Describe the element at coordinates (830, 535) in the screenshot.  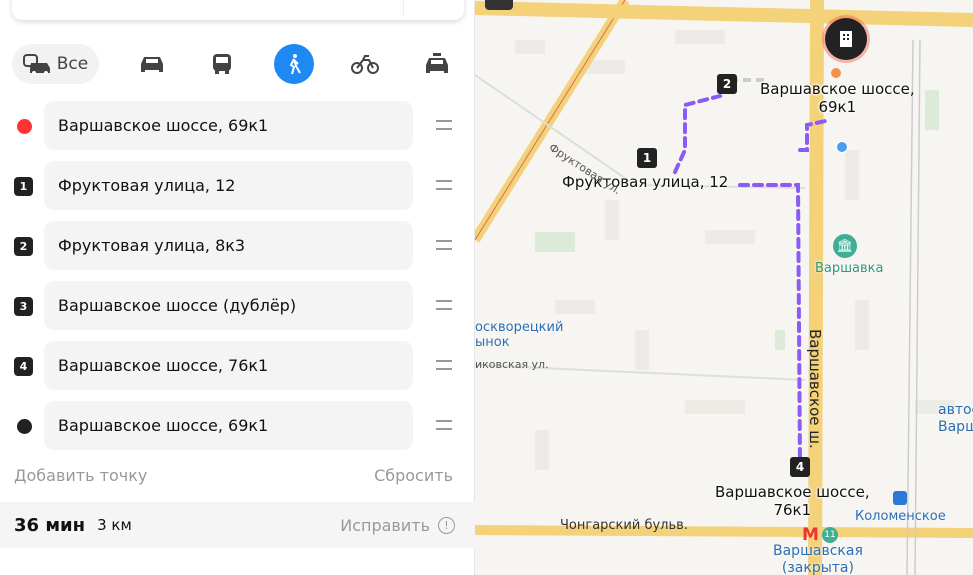
I see `metro-line-badge: 11` at that location.